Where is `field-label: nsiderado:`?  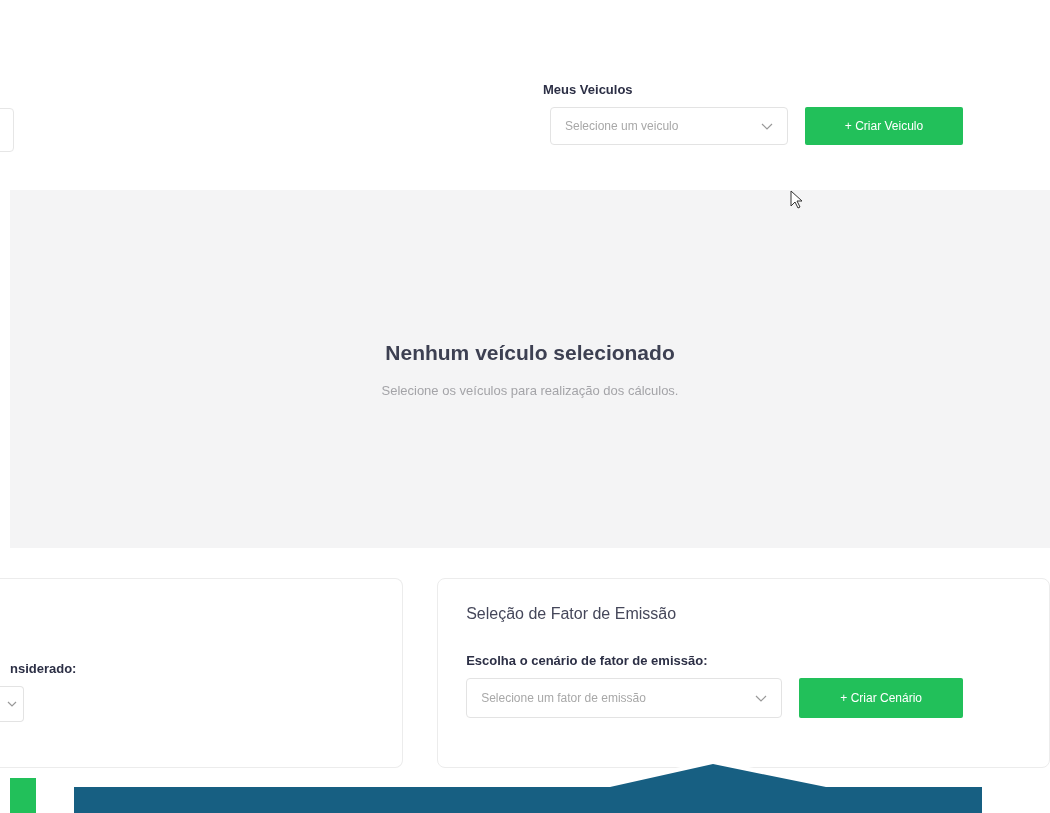
field-label: nsiderado: is located at coordinates (44, 668).